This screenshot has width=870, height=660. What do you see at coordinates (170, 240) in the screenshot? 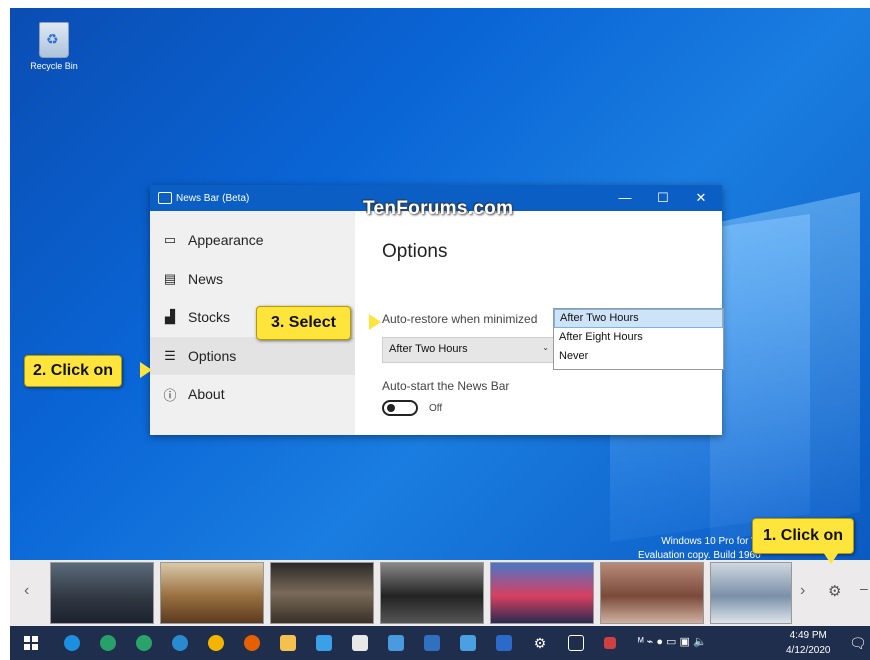
I see `monitor-icon: ▭` at bounding box center [170, 240].